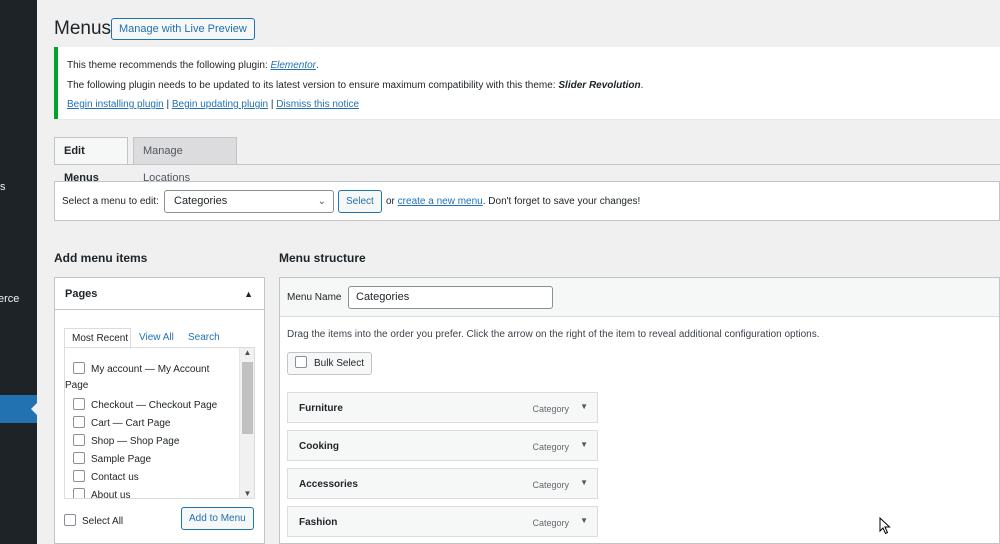 This screenshot has width=1000, height=544. Describe the element at coordinates (77, 385) in the screenshot. I see `list-item-wrap: Page` at that location.